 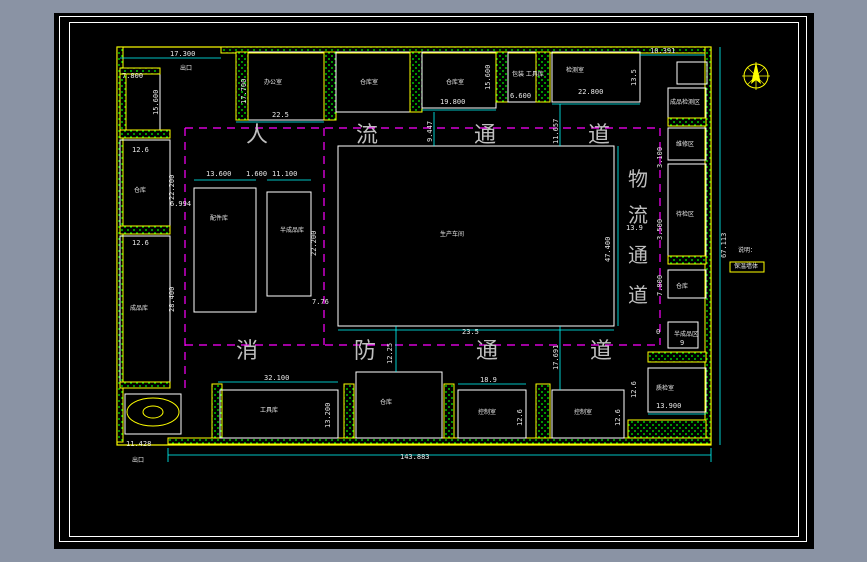 What do you see at coordinates (608, 249) in the screenshot?
I see `dim-center-height: 47.400` at bounding box center [608, 249].